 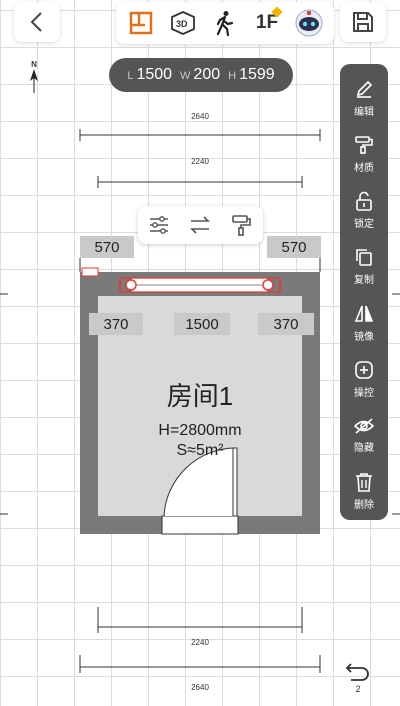 What do you see at coordinates (294, 247) in the screenshot?
I see `right-offset-box: 570` at bounding box center [294, 247].